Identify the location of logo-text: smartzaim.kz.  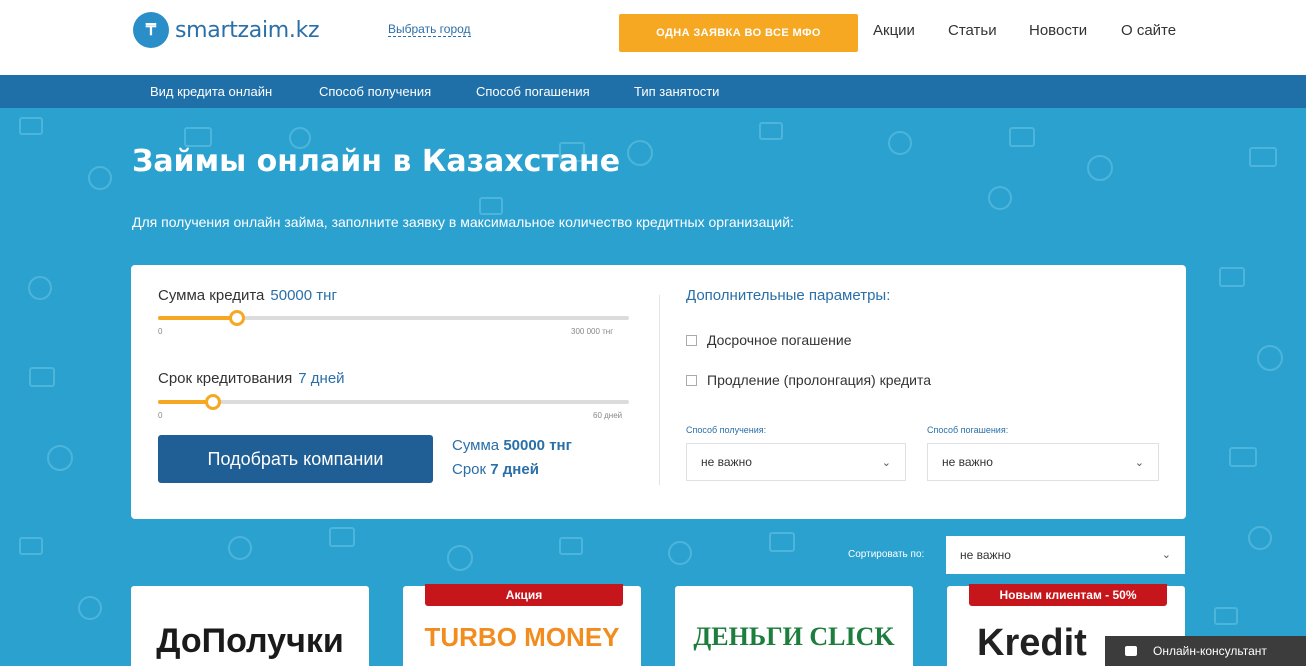
(247, 30).